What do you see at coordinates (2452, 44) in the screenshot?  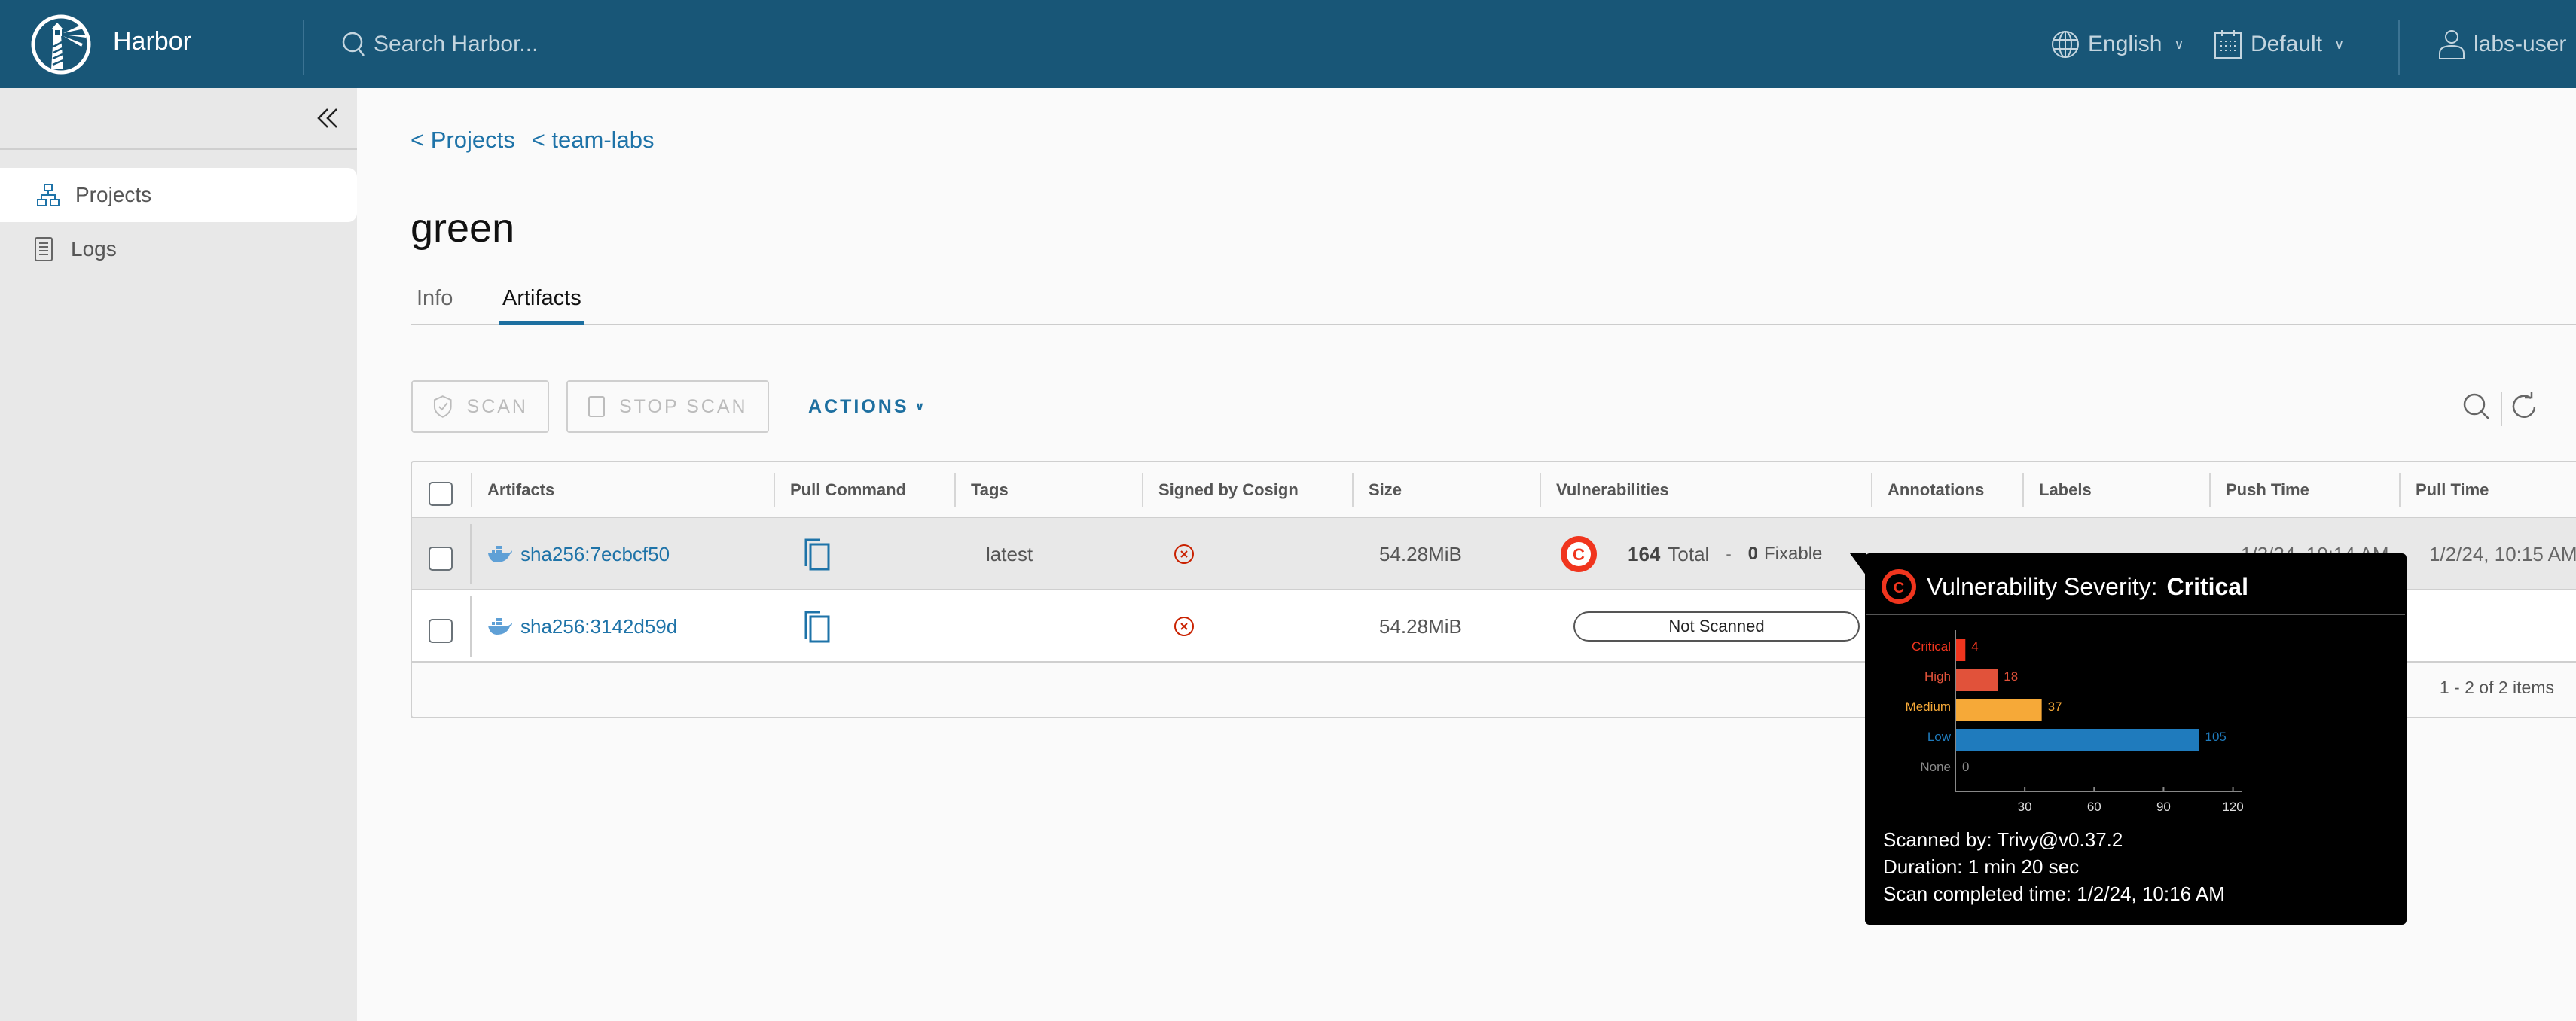 I see `user-icon` at bounding box center [2452, 44].